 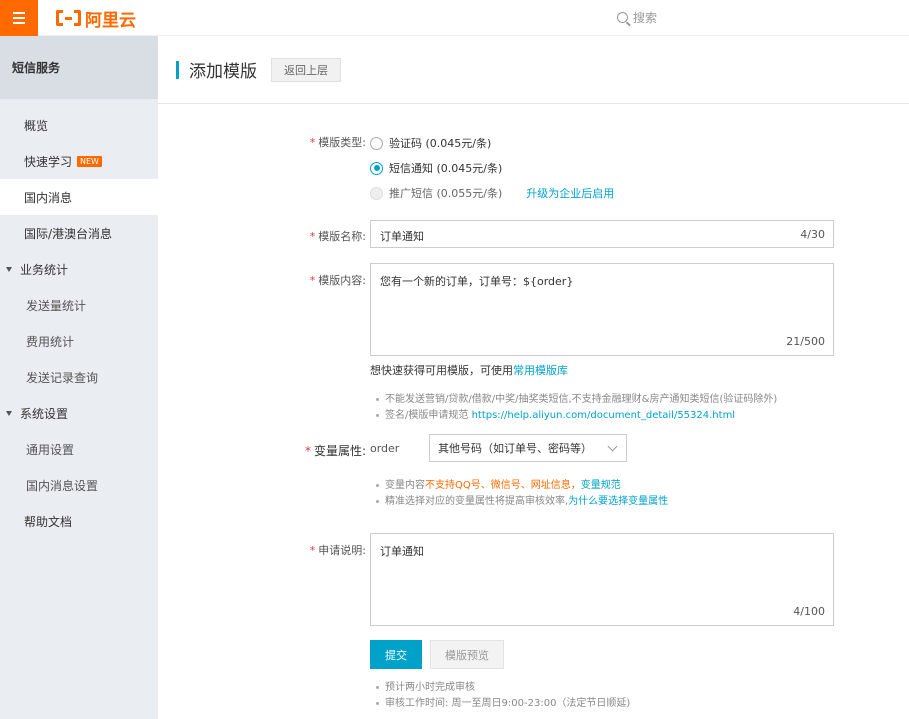 I want to click on var-label: * 变量属性:, so click(x=335, y=451).